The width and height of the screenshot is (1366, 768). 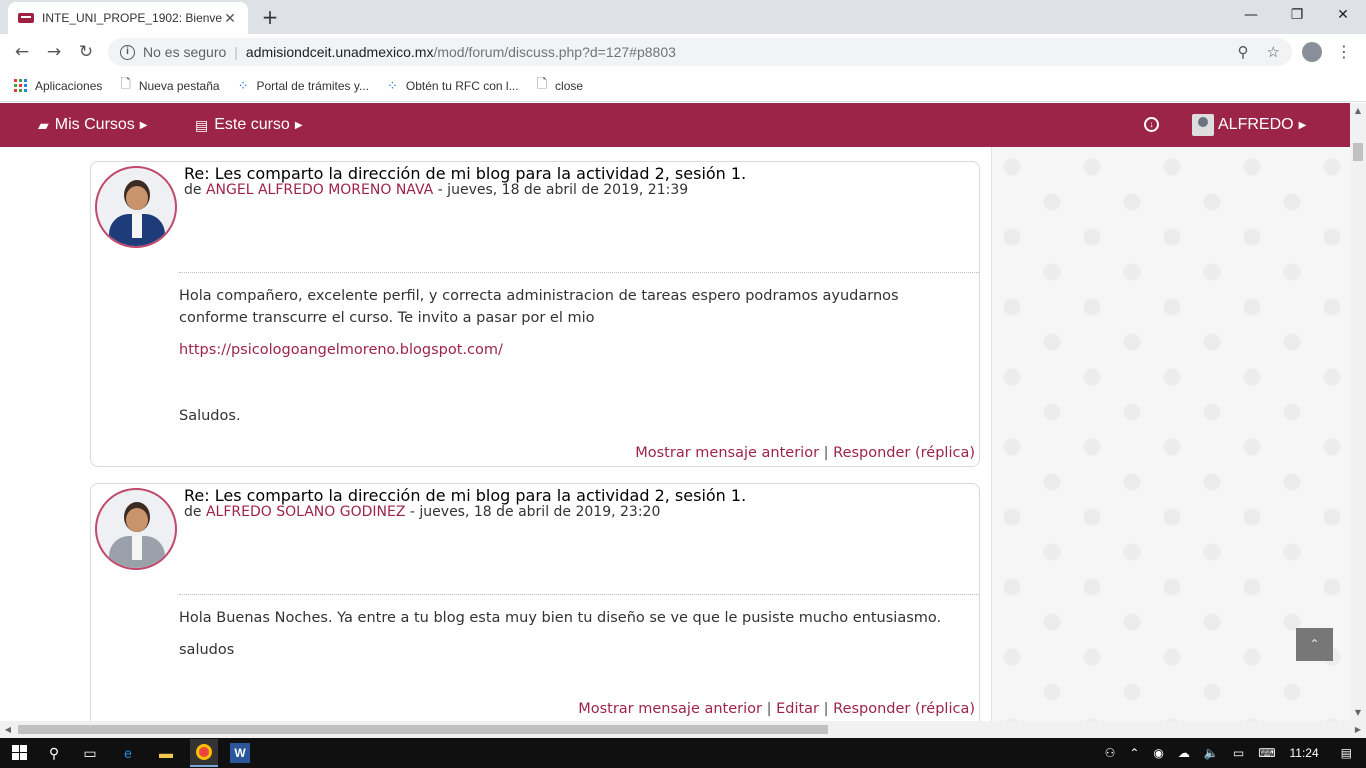 What do you see at coordinates (683, 753) in the screenshot?
I see `windows-taskbar: ⚲ ▭ e ▬ W ⚇ ⌃ ◉ ☁ 🔈 ▭ ⌨ 11:24 ▤` at bounding box center [683, 753].